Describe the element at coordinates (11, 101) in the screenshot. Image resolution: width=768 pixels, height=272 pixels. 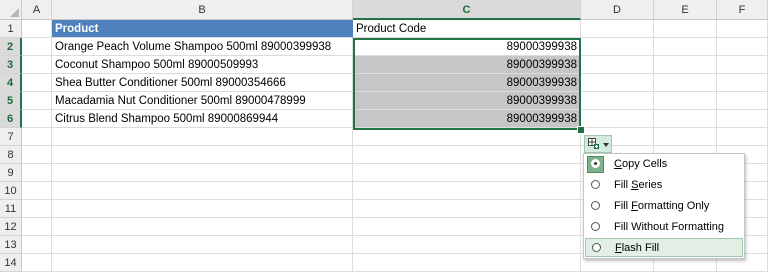
I see `row-header-5: 5` at that location.